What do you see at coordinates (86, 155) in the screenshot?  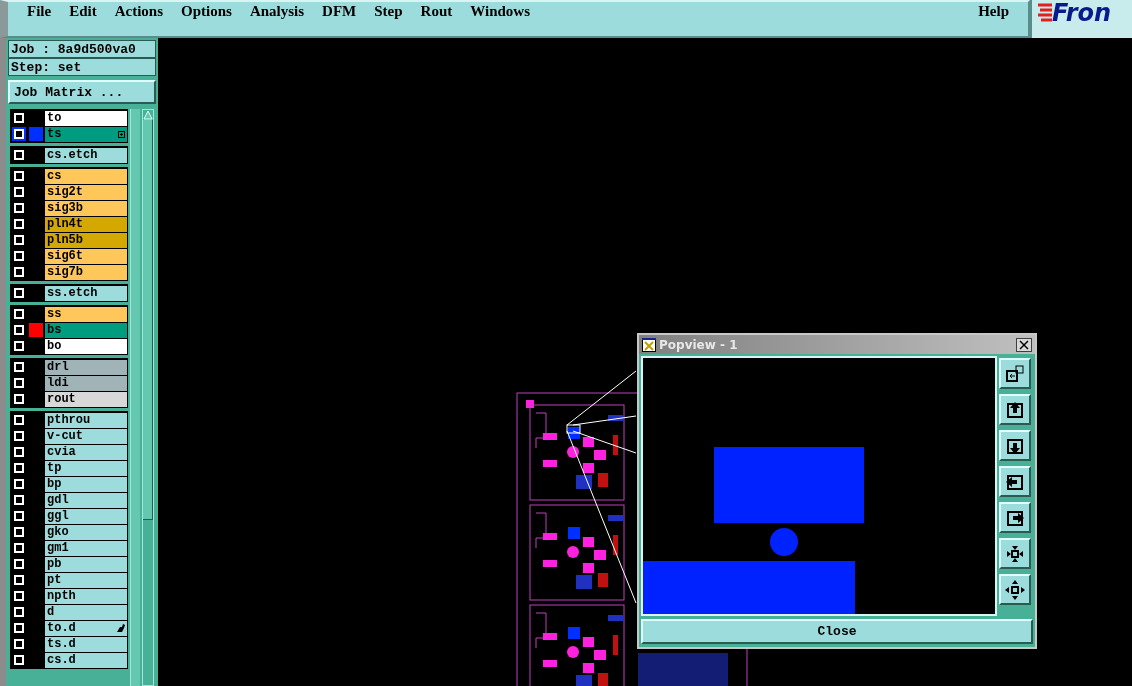 I see `layer-name: cs.etch` at bounding box center [86, 155].